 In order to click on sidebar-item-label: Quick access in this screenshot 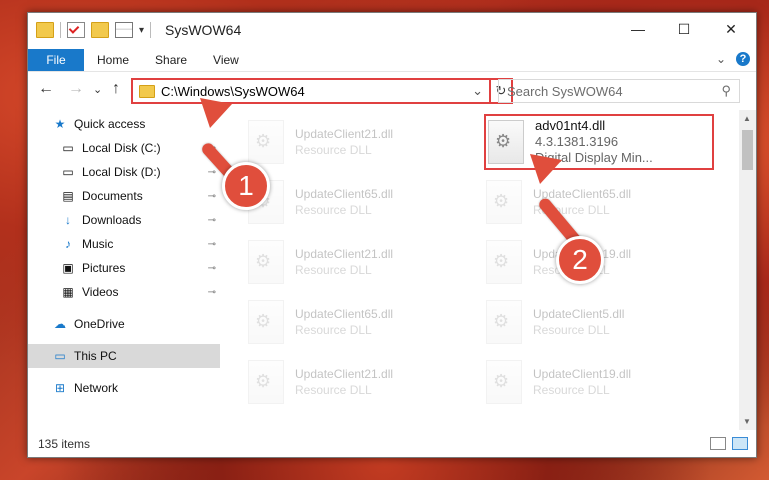, I will do `click(110, 124)`.